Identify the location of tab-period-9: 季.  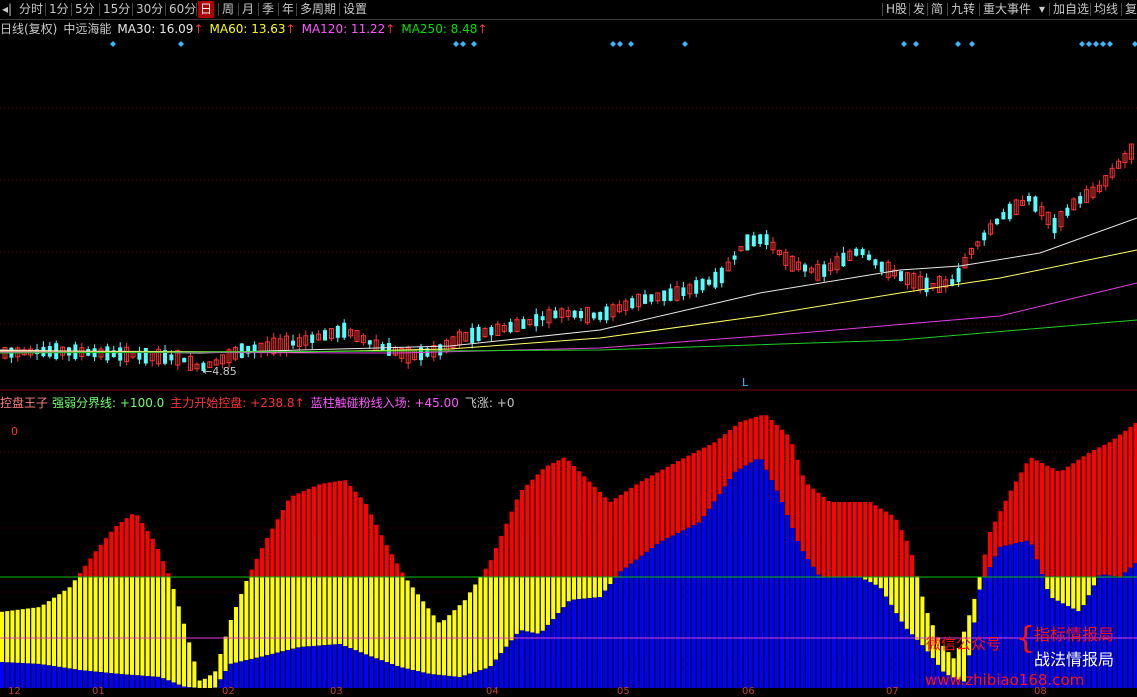
(268, 9).